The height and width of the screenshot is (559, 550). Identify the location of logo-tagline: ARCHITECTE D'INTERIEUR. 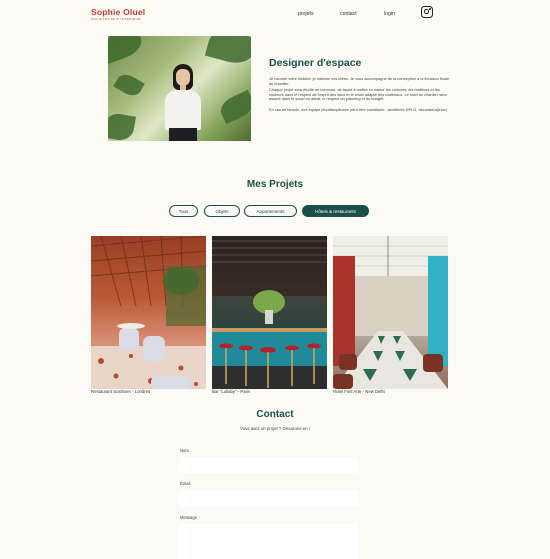
(116, 19).